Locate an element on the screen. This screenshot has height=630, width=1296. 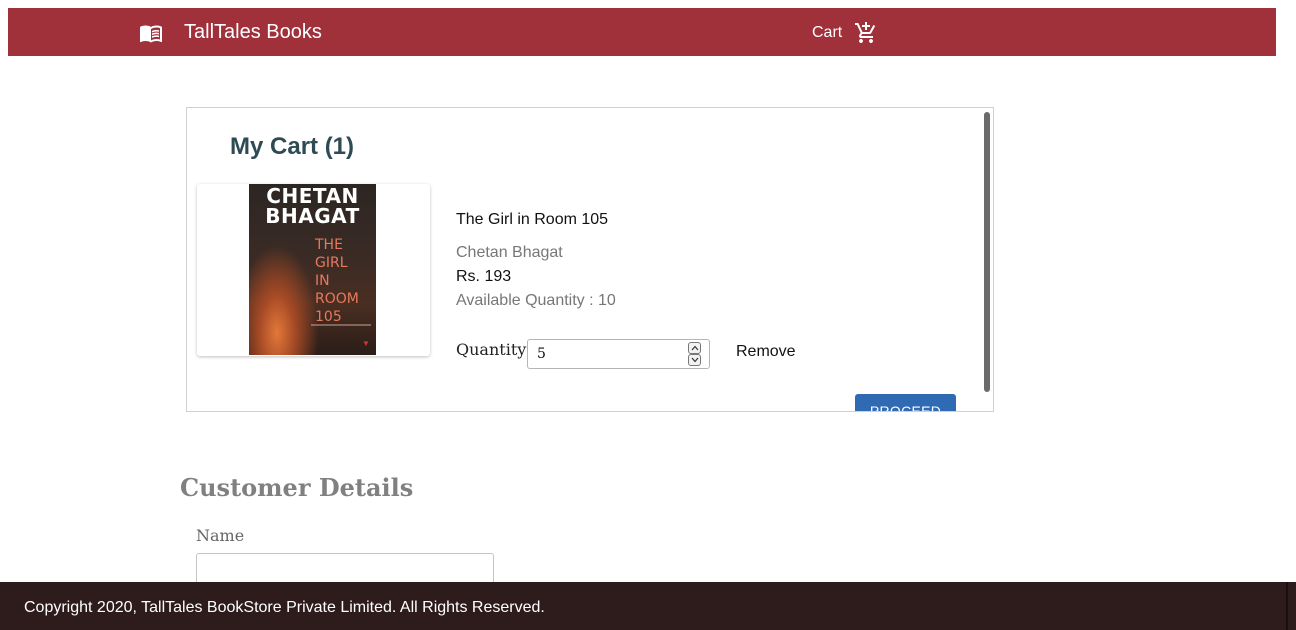
cover-author-text: CHETAN BHAGAT is located at coordinates (312, 206).